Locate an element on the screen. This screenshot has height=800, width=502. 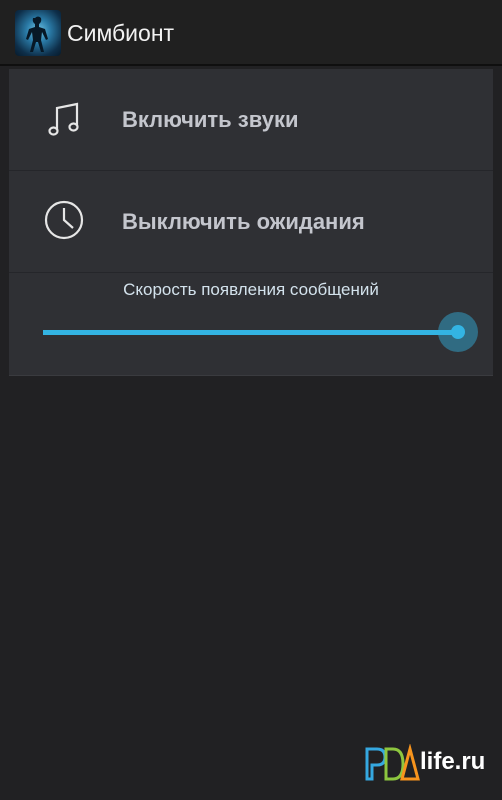
message-speed-slider is located at coordinates (250, 332).